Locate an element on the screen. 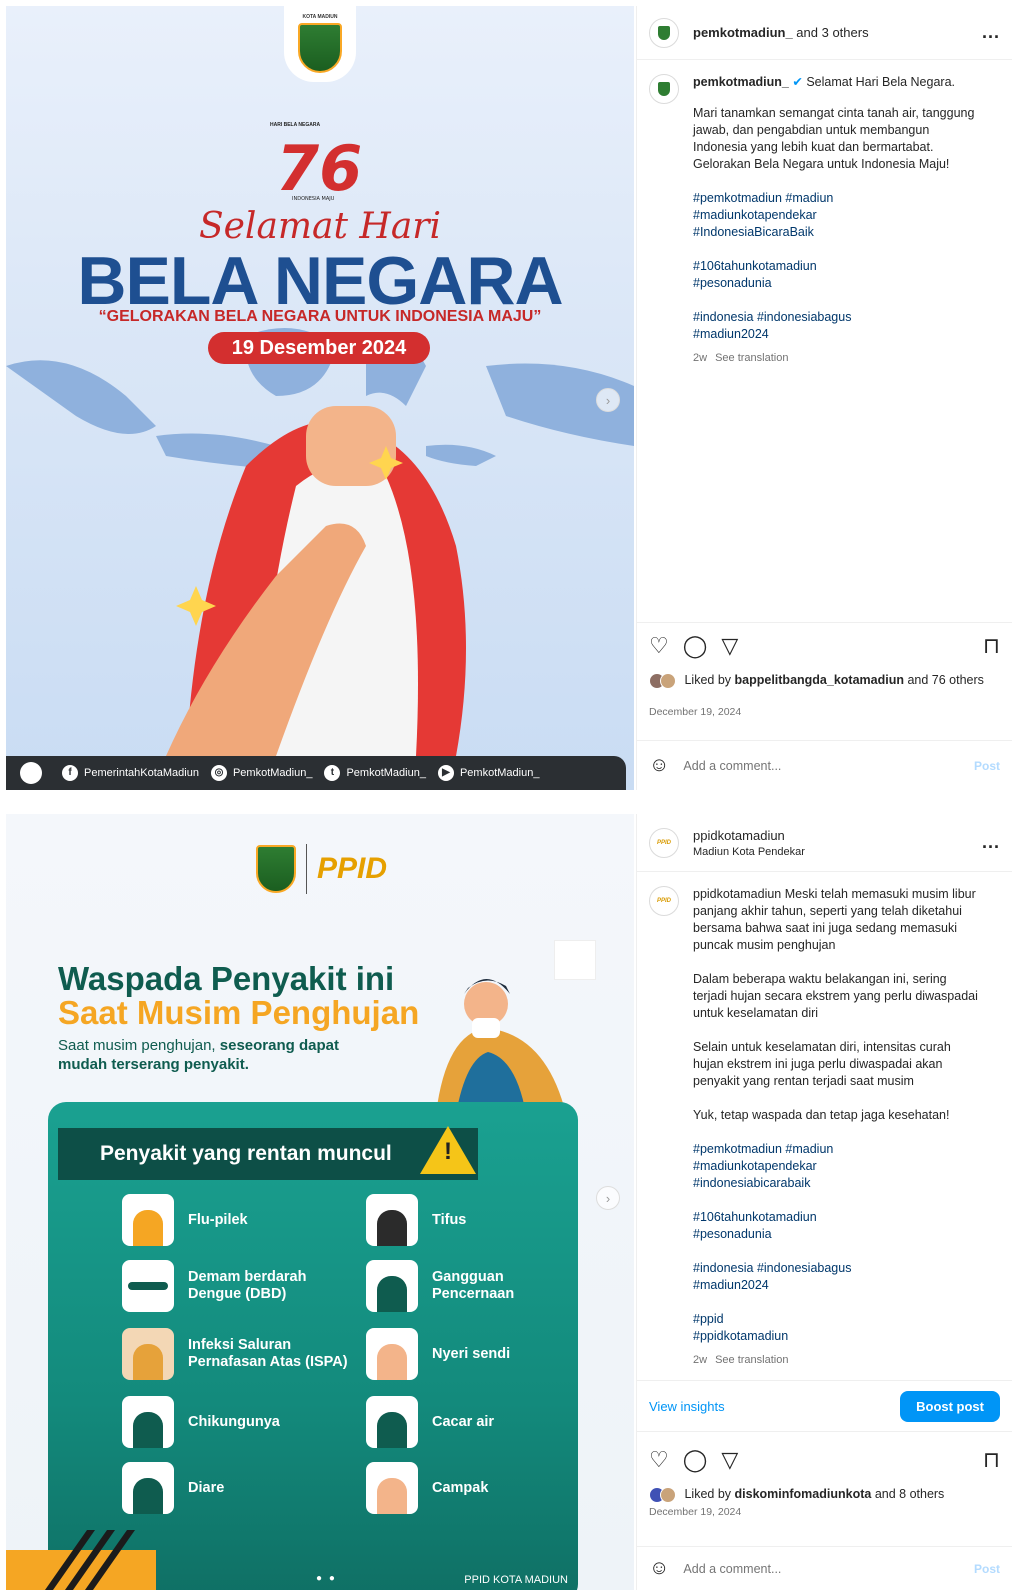 This screenshot has height=1590, width=1016. disease-label: Gangguan Pencernaan is located at coordinates (473, 1285).